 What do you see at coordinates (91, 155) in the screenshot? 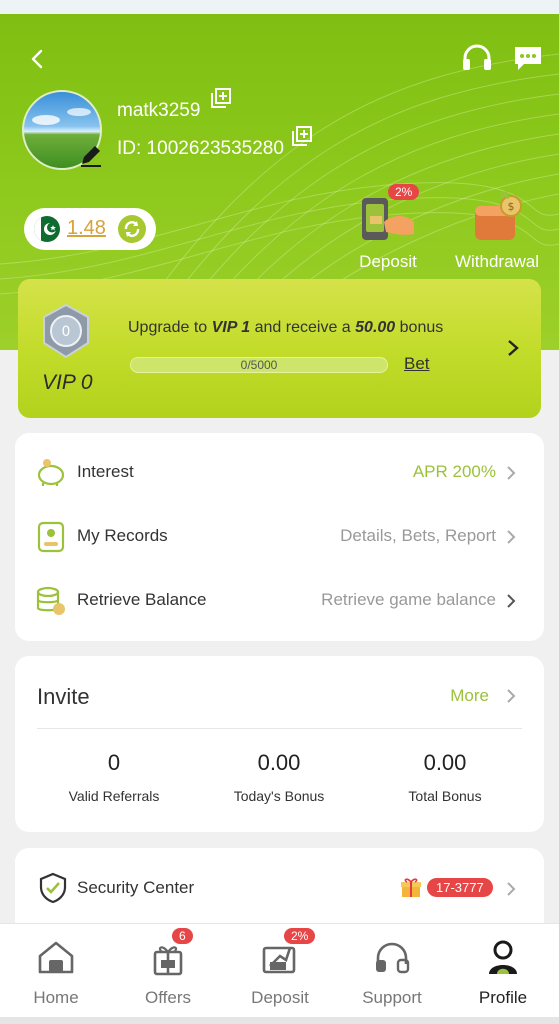
I see `edit-avatar-icon` at bounding box center [91, 155].